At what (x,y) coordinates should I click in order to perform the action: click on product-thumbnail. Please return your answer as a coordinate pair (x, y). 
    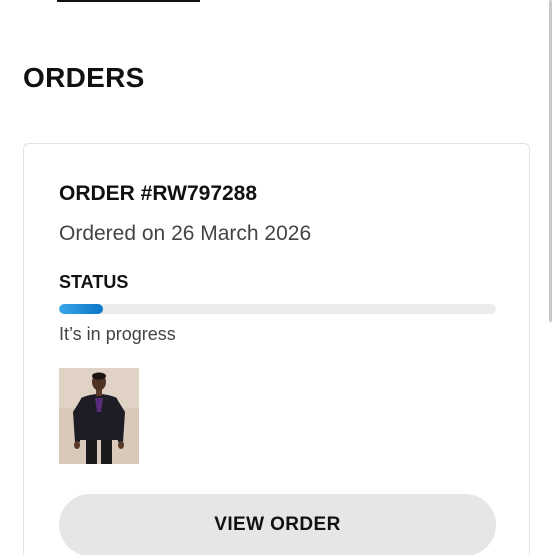
    Looking at the image, I should click on (99, 416).